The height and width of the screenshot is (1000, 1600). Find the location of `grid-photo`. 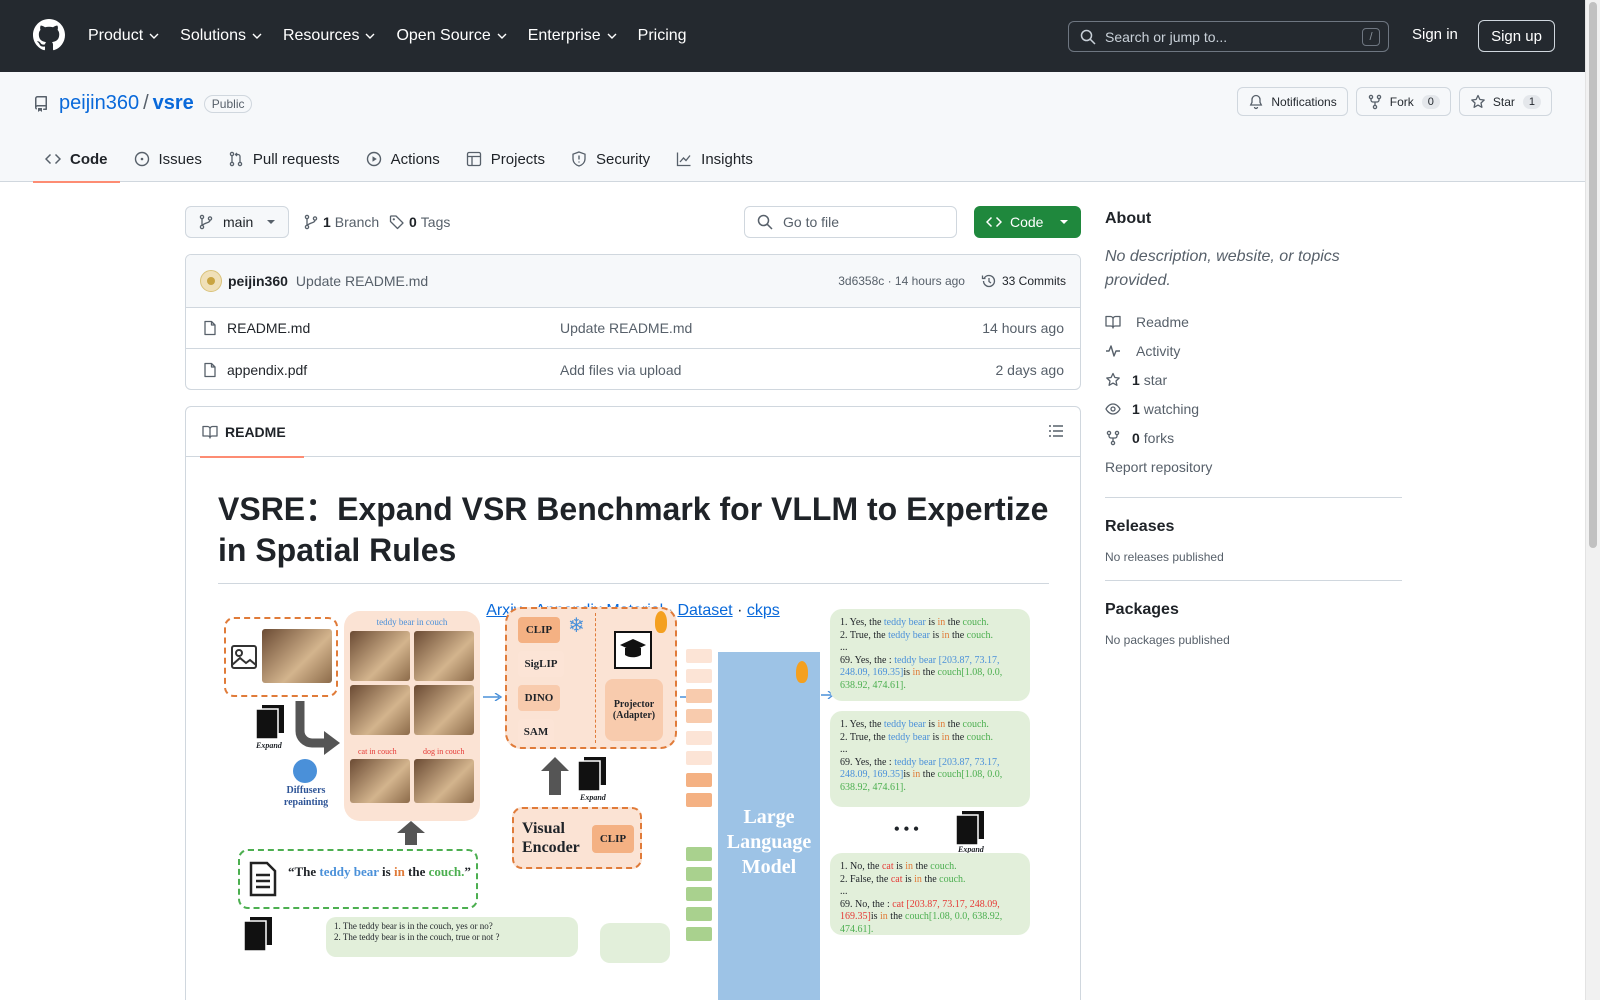

grid-photo is located at coordinates (380, 781).